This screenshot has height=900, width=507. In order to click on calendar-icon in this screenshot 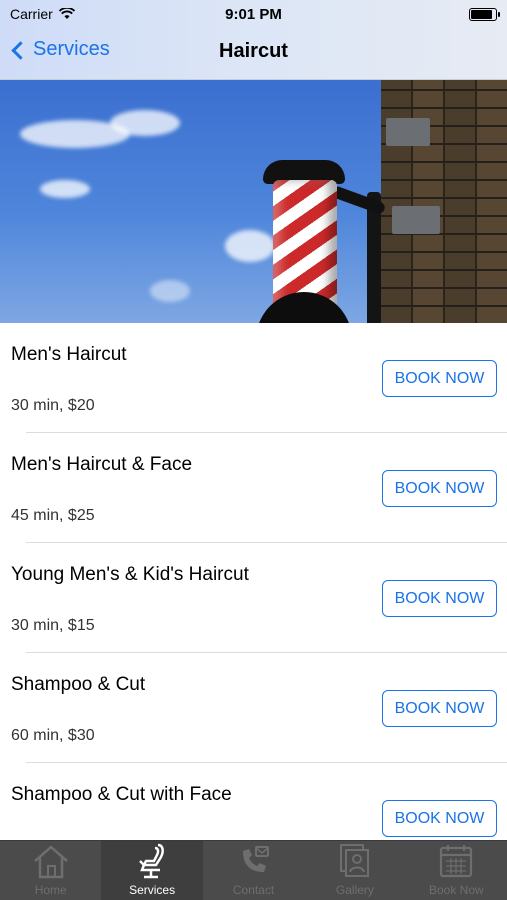, I will do `click(456, 861)`.